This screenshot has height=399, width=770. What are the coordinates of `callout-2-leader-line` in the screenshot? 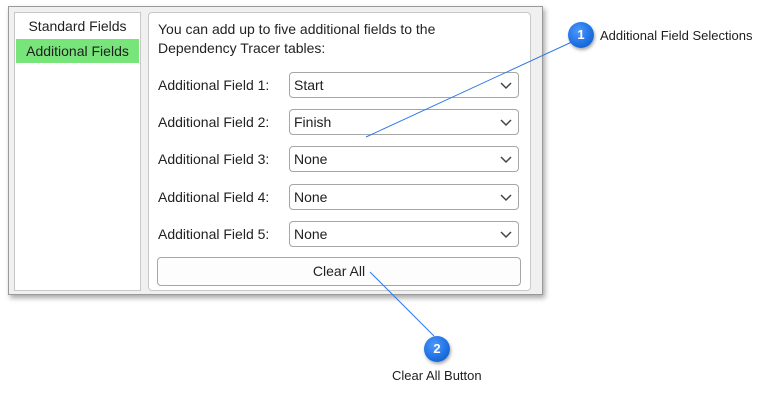 It's located at (402, 304).